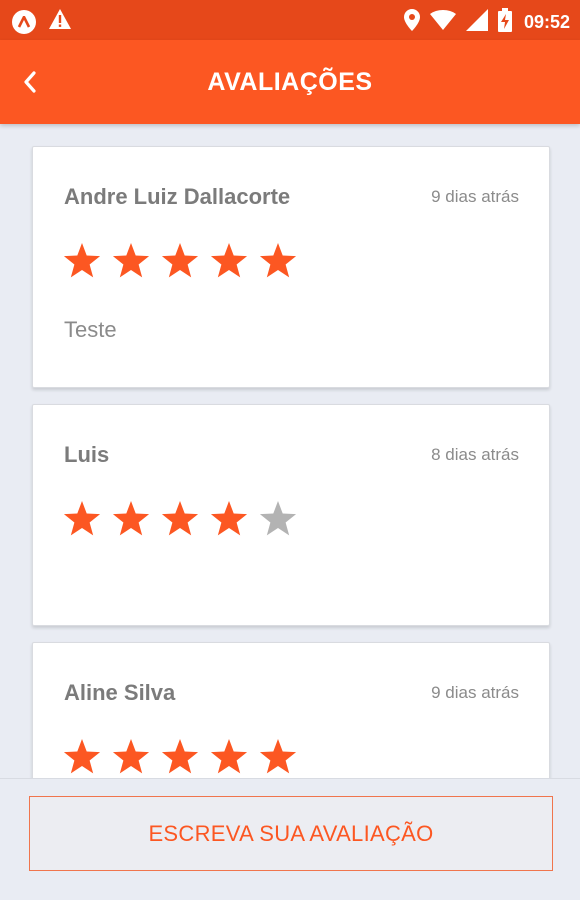 Image resolution: width=580 pixels, height=900 pixels. I want to click on review-comment: Teste, so click(90, 329).